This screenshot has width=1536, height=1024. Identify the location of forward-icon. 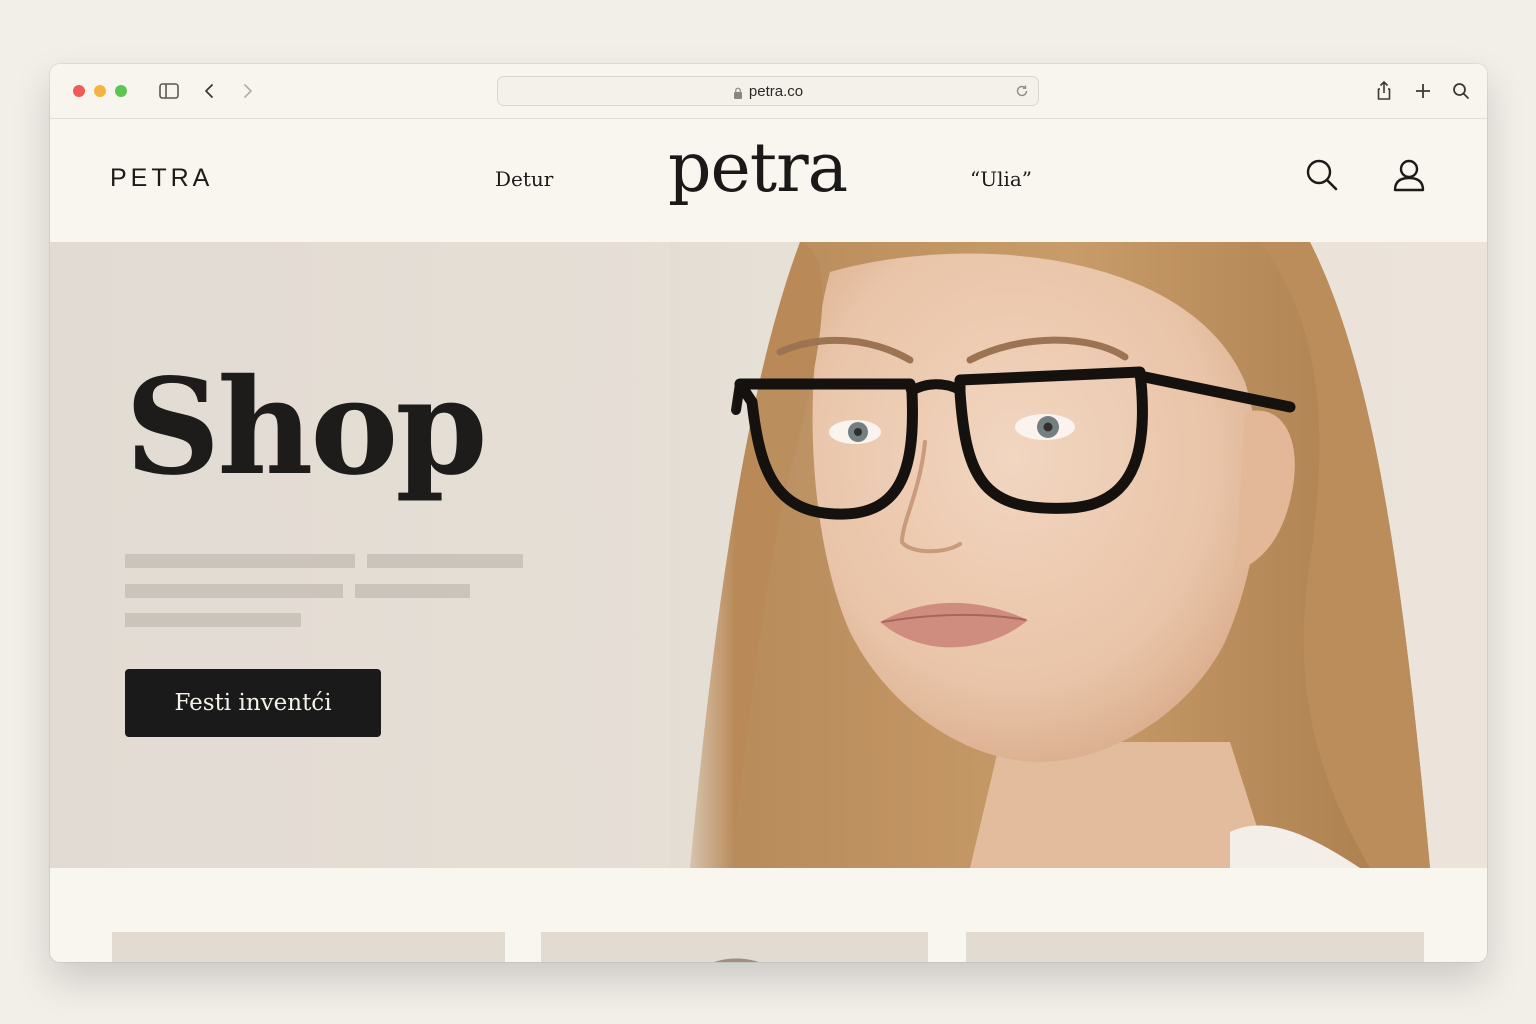
(247, 91).